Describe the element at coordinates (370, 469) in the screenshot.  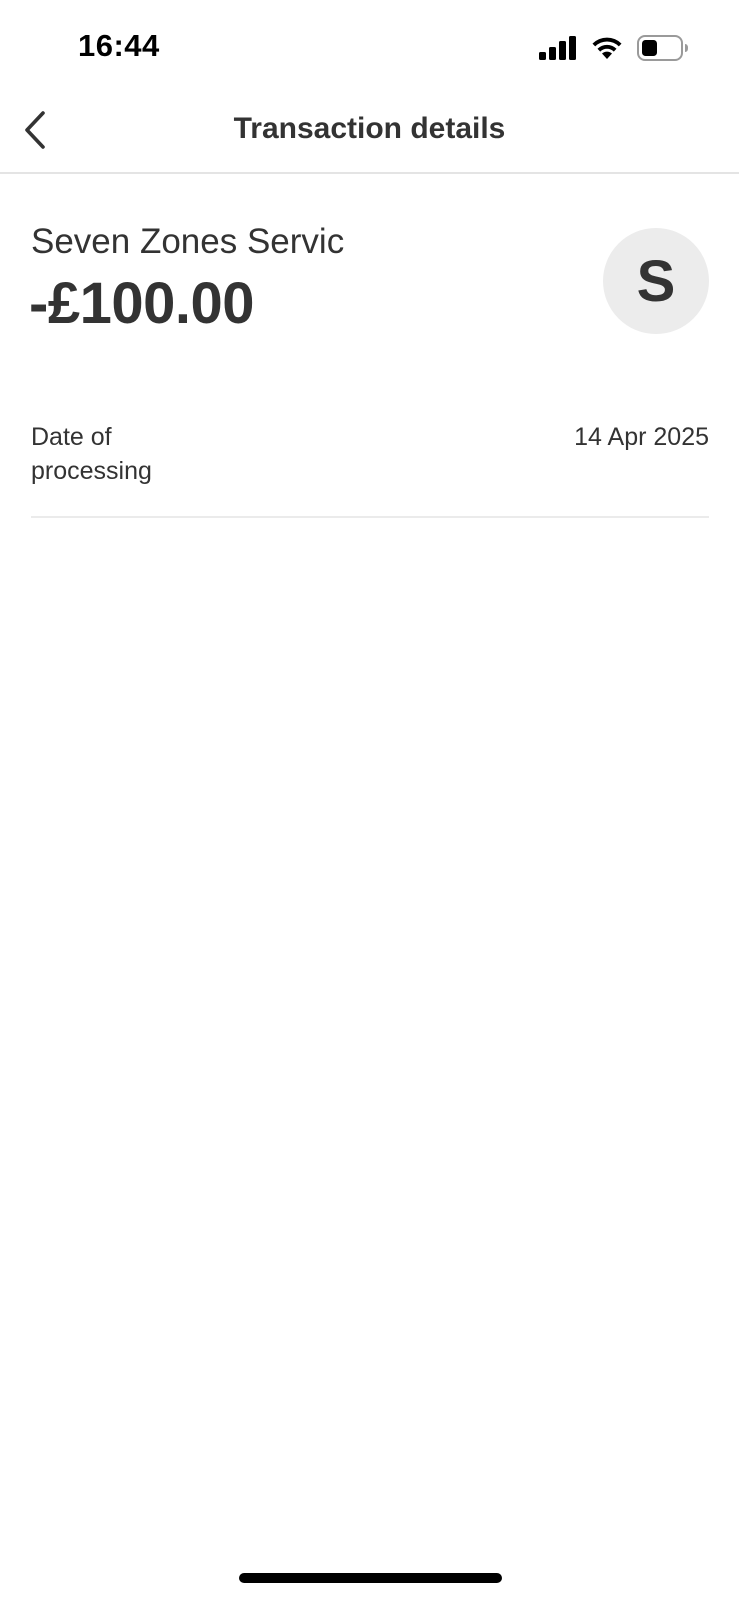
I see `detail-row-date-of-processing: Date of processing 14 Apr 2025` at that location.